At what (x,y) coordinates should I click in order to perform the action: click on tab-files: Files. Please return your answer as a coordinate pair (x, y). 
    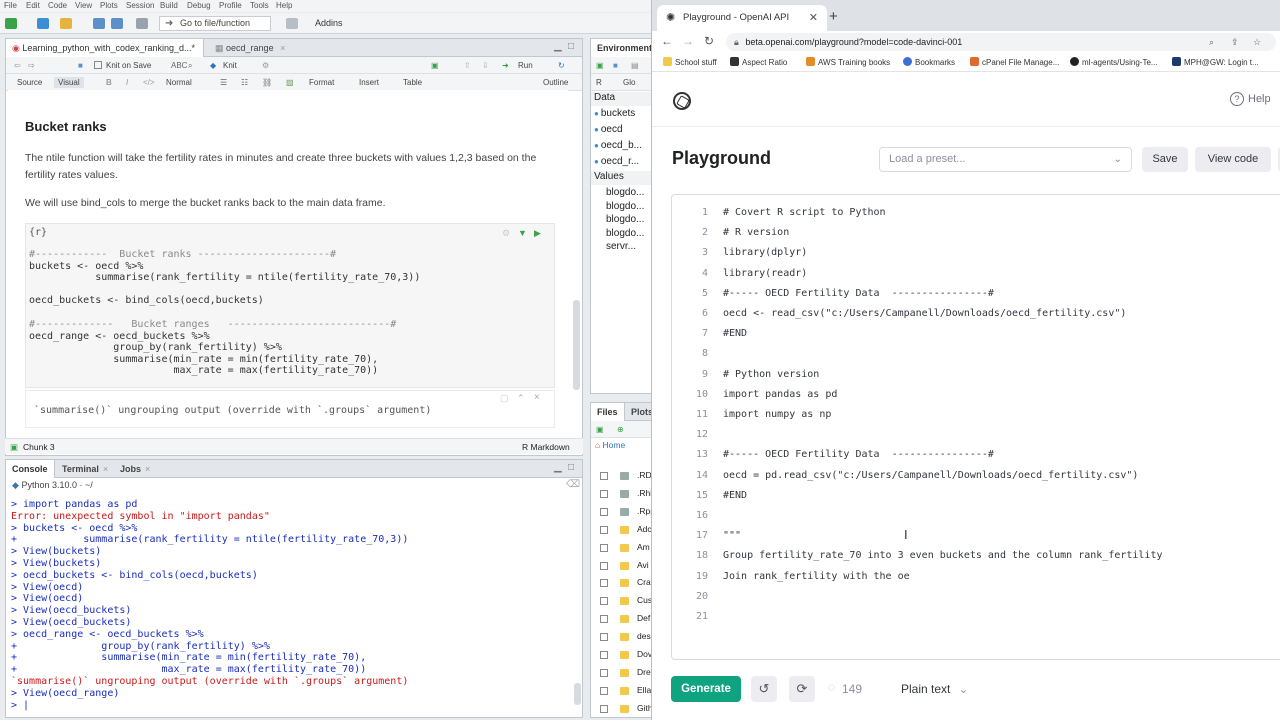
    Looking at the image, I should click on (608, 412).